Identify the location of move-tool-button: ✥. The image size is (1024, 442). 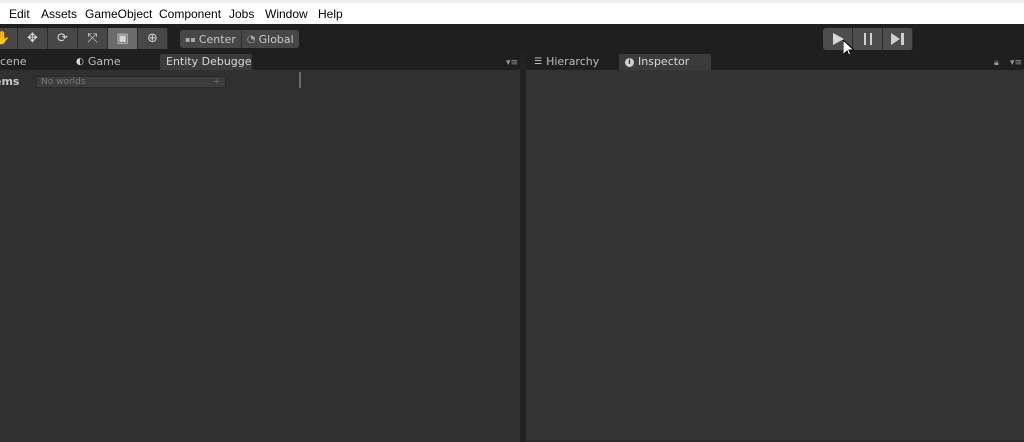
(33, 38).